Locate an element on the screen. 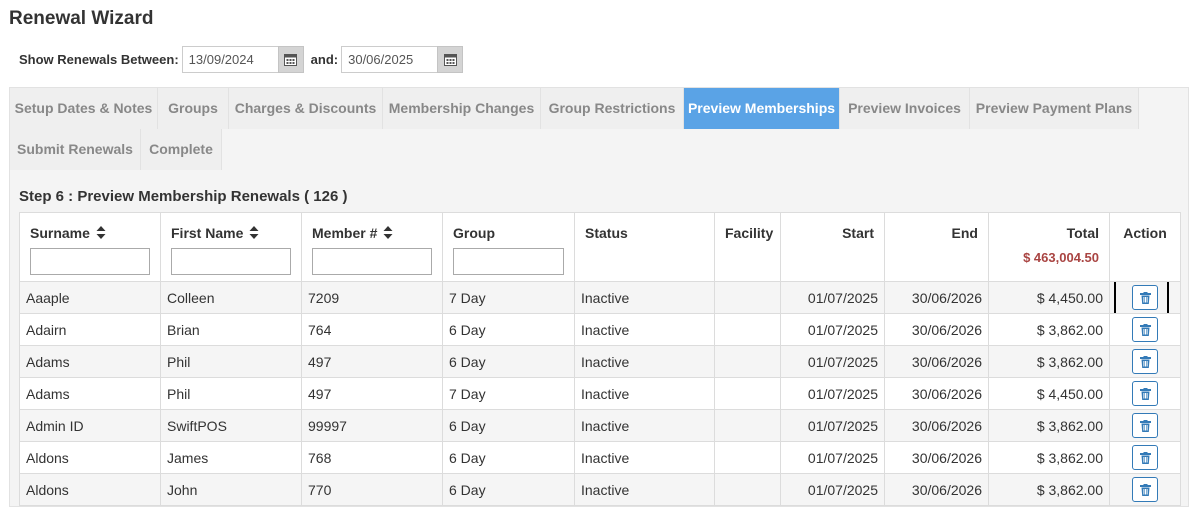 The image size is (1189, 507). total-header-label: Total is located at coordinates (1082, 233).